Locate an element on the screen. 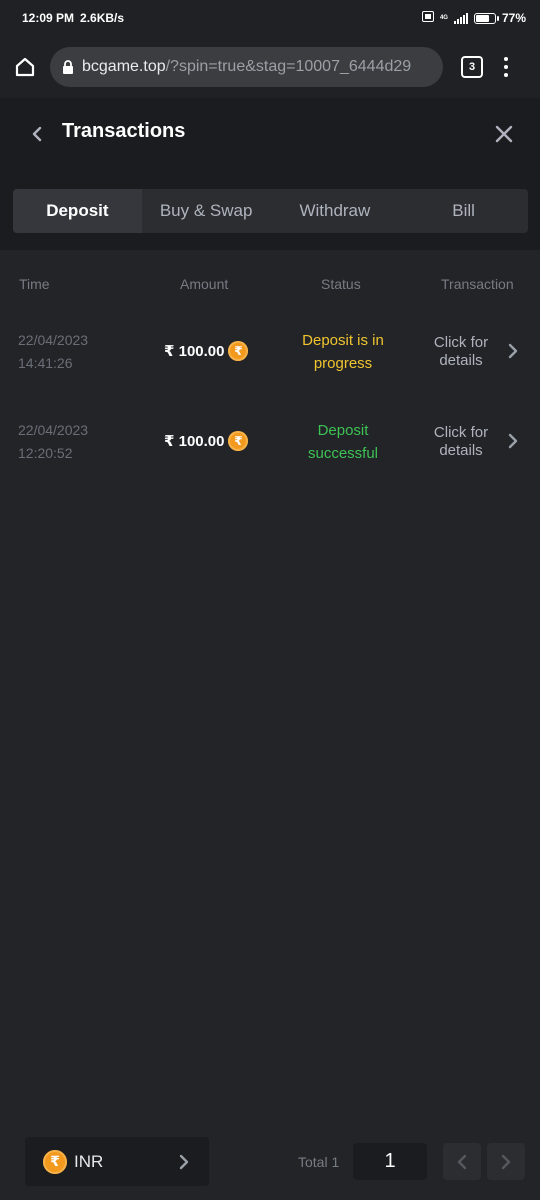 This screenshot has width=540, height=1200. address-bar: bcgame.top/?spin=true&stag=10007_6444d29 is located at coordinates (246, 67).